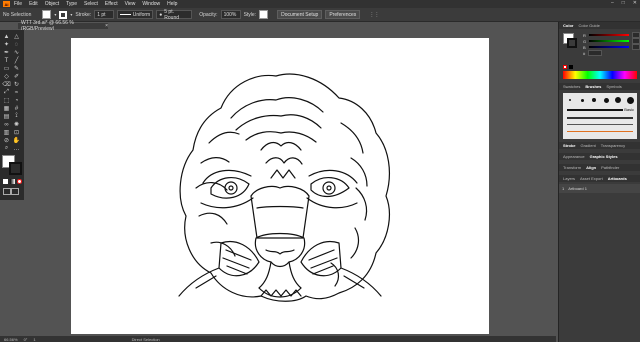  What do you see at coordinates (16, 52) in the screenshot?
I see `curvature-tool-icon: ∿` at bounding box center [16, 52].